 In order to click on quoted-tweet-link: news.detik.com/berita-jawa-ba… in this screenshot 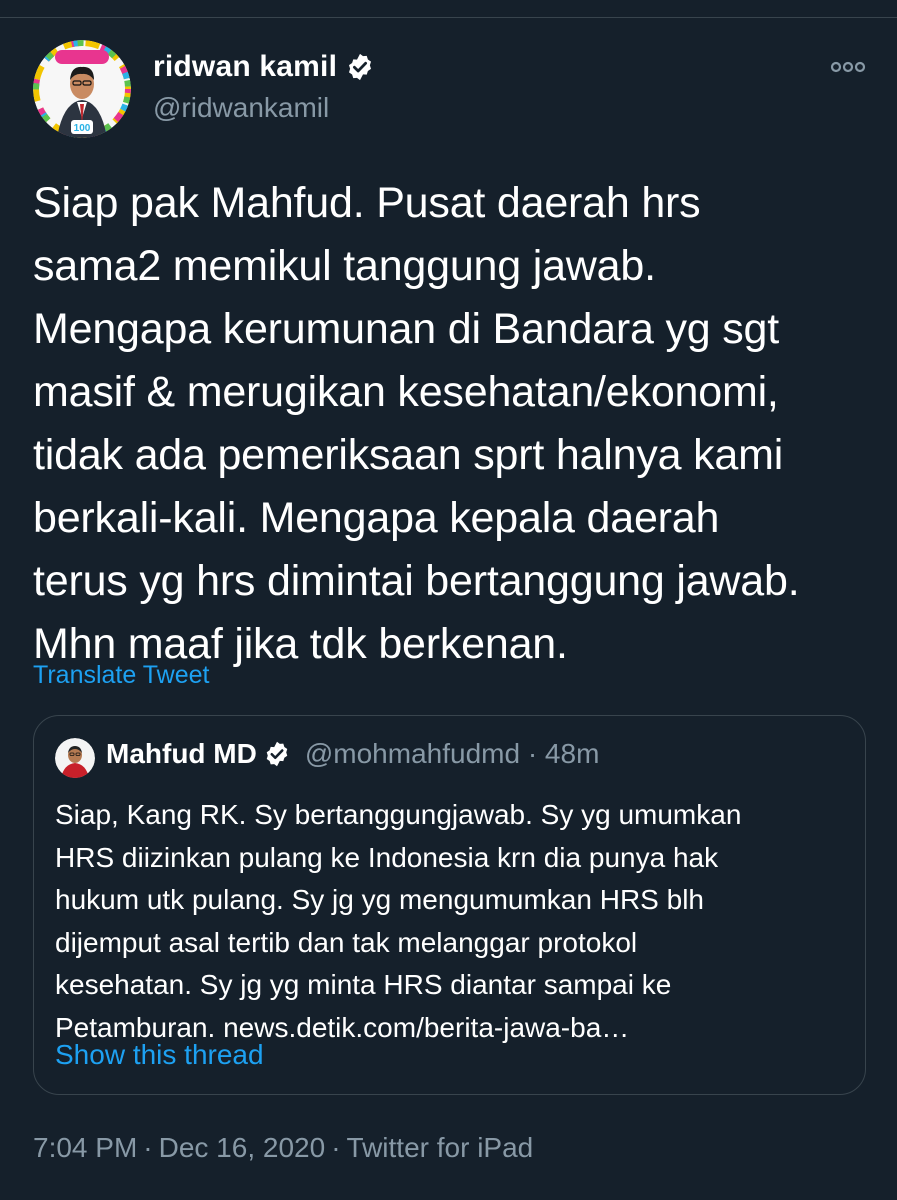, I will do `click(426, 1027)`.